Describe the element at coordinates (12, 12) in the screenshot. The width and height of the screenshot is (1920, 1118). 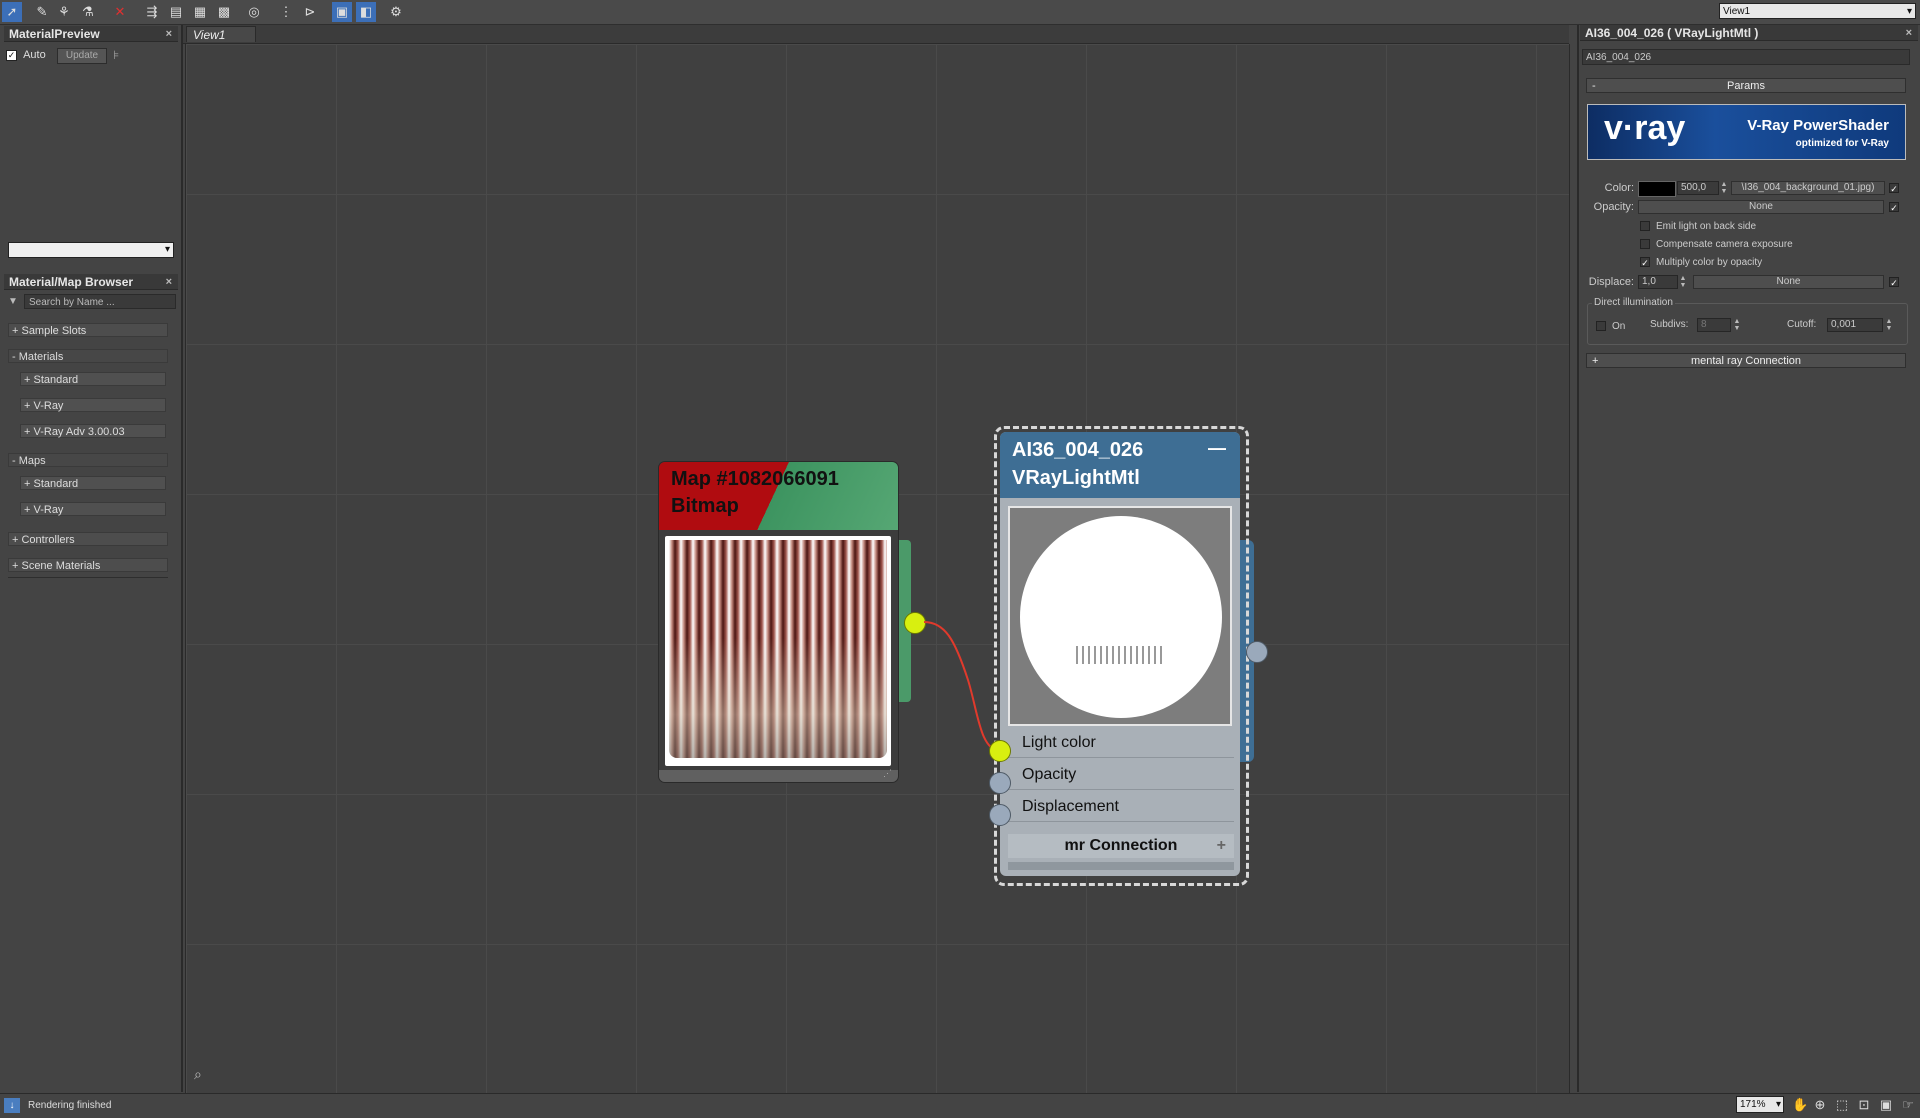
I see `select-tool-icon: ➚` at that location.